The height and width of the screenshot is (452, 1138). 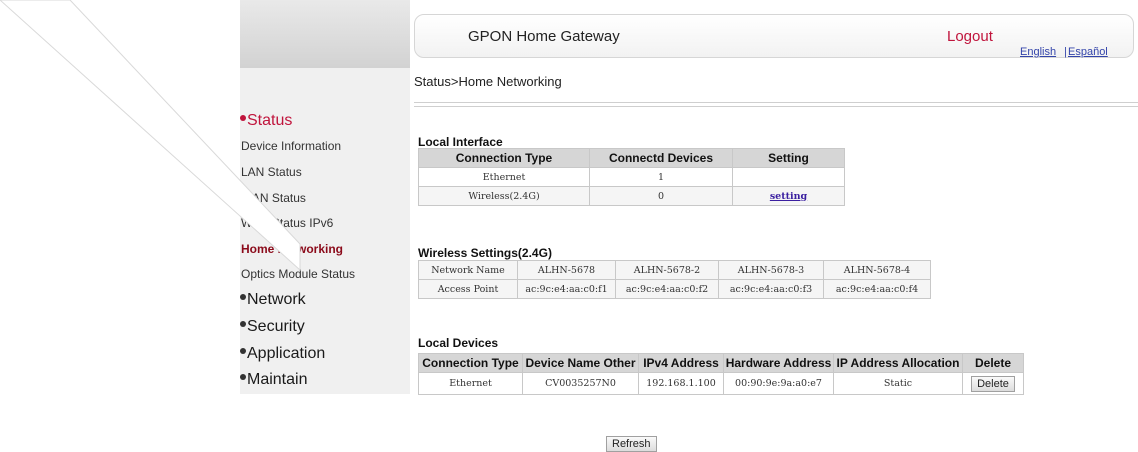 I want to click on column-header: Hardware Address, so click(x=778, y=363).